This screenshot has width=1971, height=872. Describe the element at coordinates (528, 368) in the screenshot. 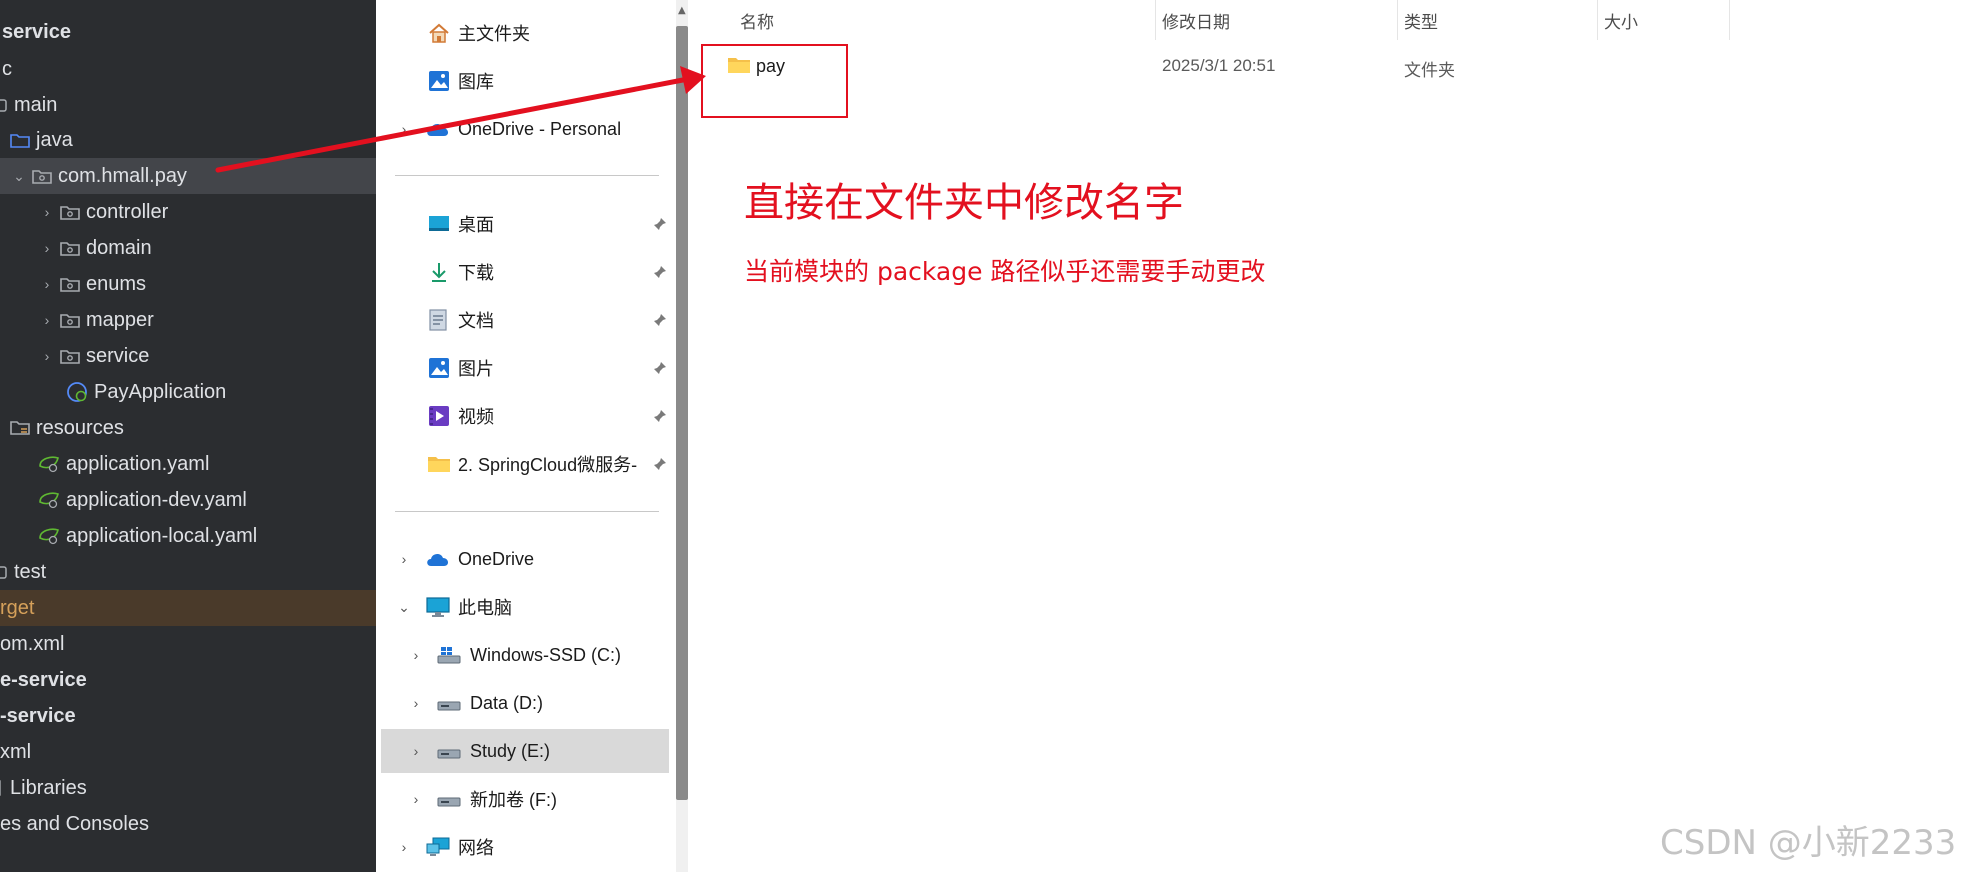

I see `nav-item-pictures: 图片` at that location.